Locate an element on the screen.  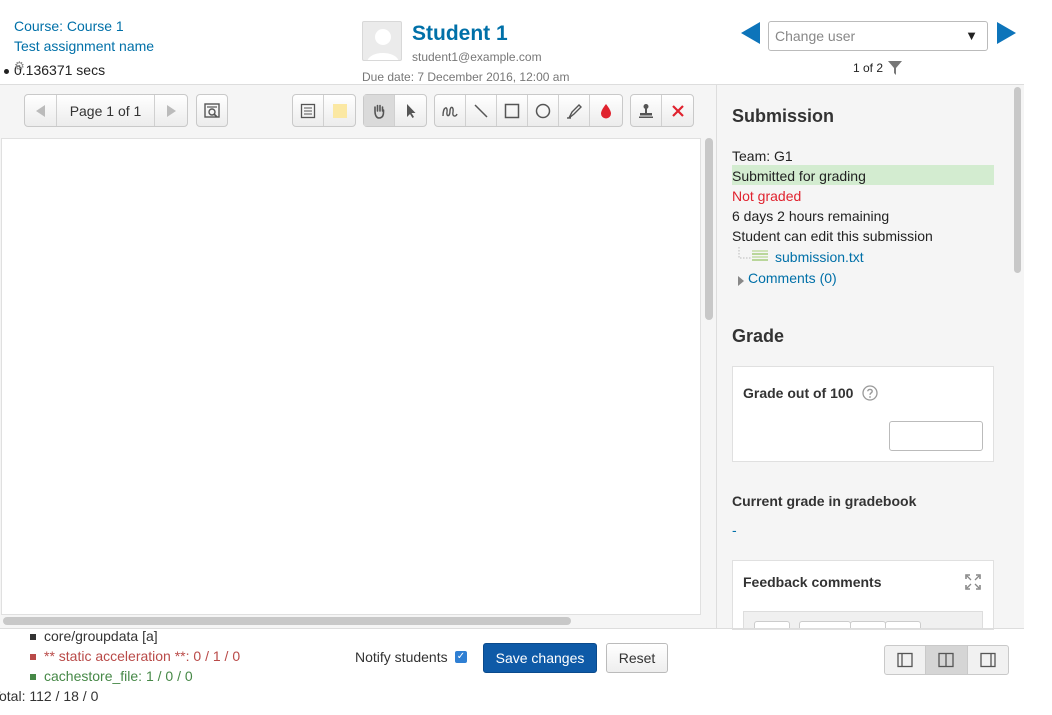
perf-item-text: ** static acceleration **: 0 / 1 / 0 is located at coordinates (142, 656).